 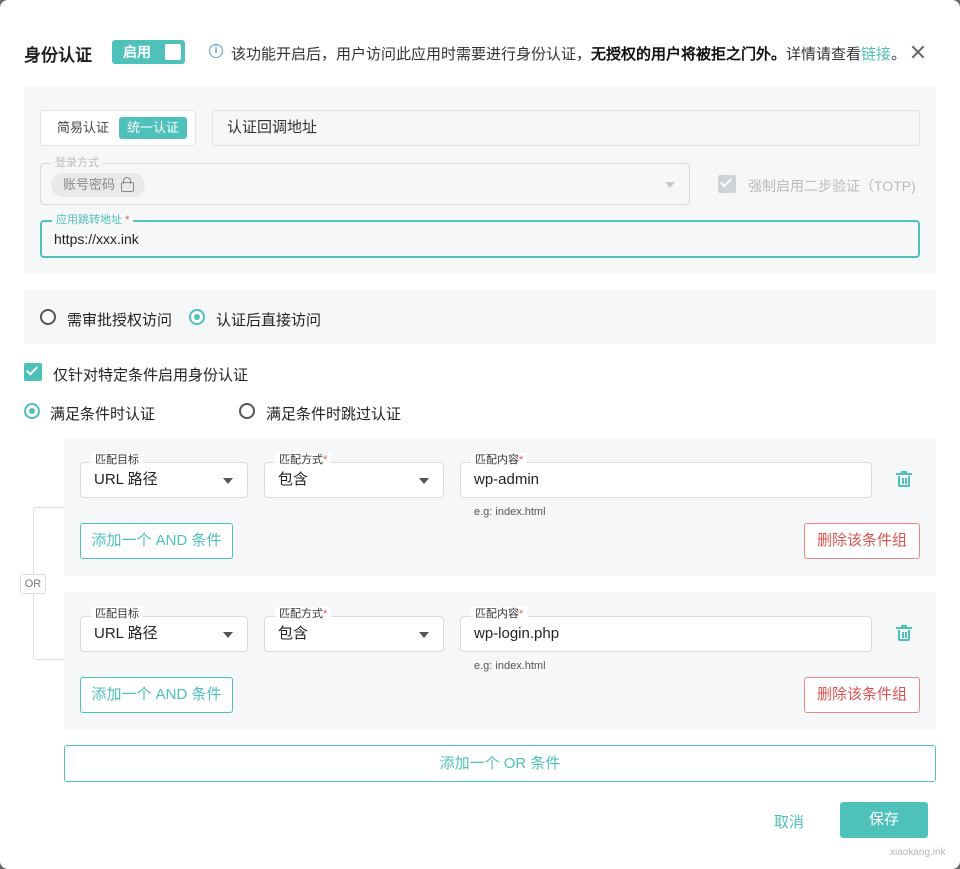 What do you see at coordinates (666, 629) in the screenshot?
I see `match-content-input: 匹配内容* wp-login.php` at bounding box center [666, 629].